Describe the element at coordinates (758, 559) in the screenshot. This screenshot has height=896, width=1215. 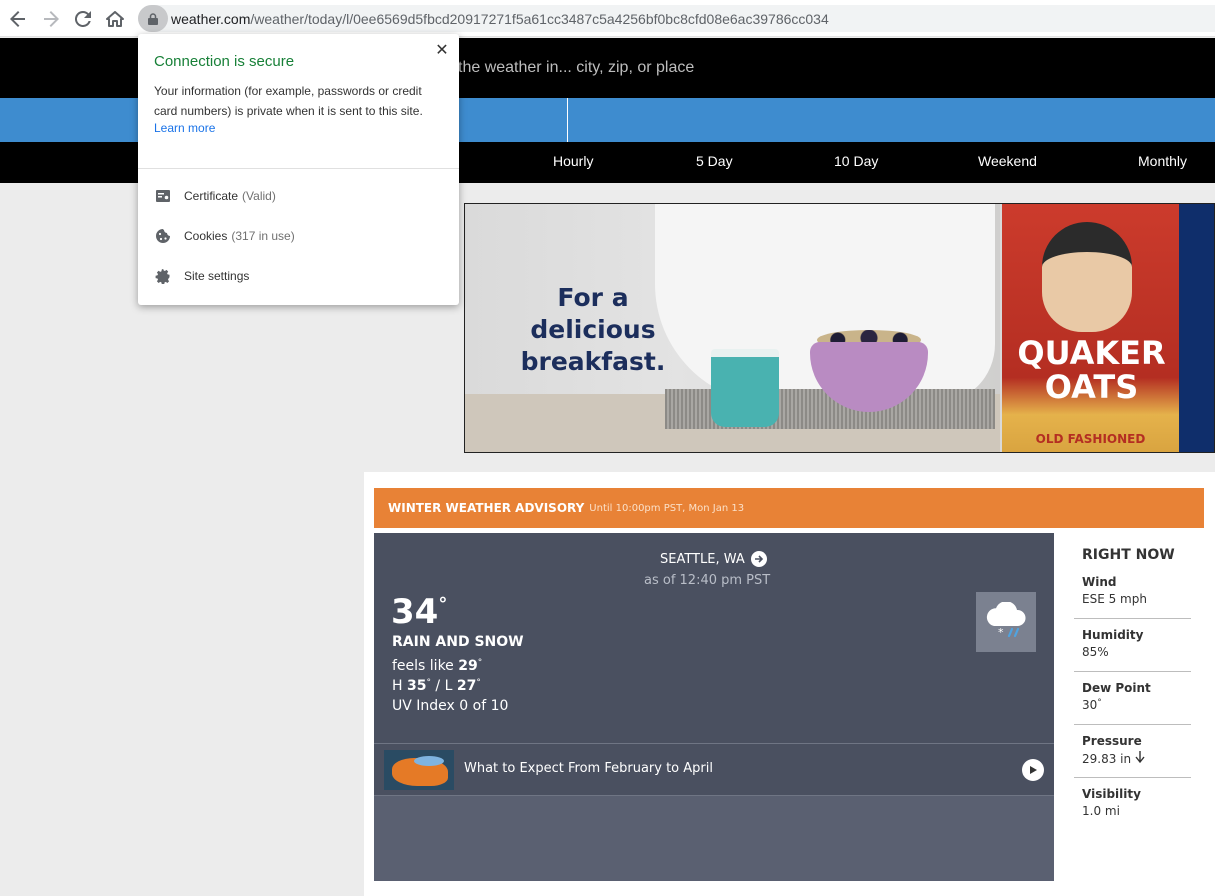
I see `arrow-right-icon` at that location.